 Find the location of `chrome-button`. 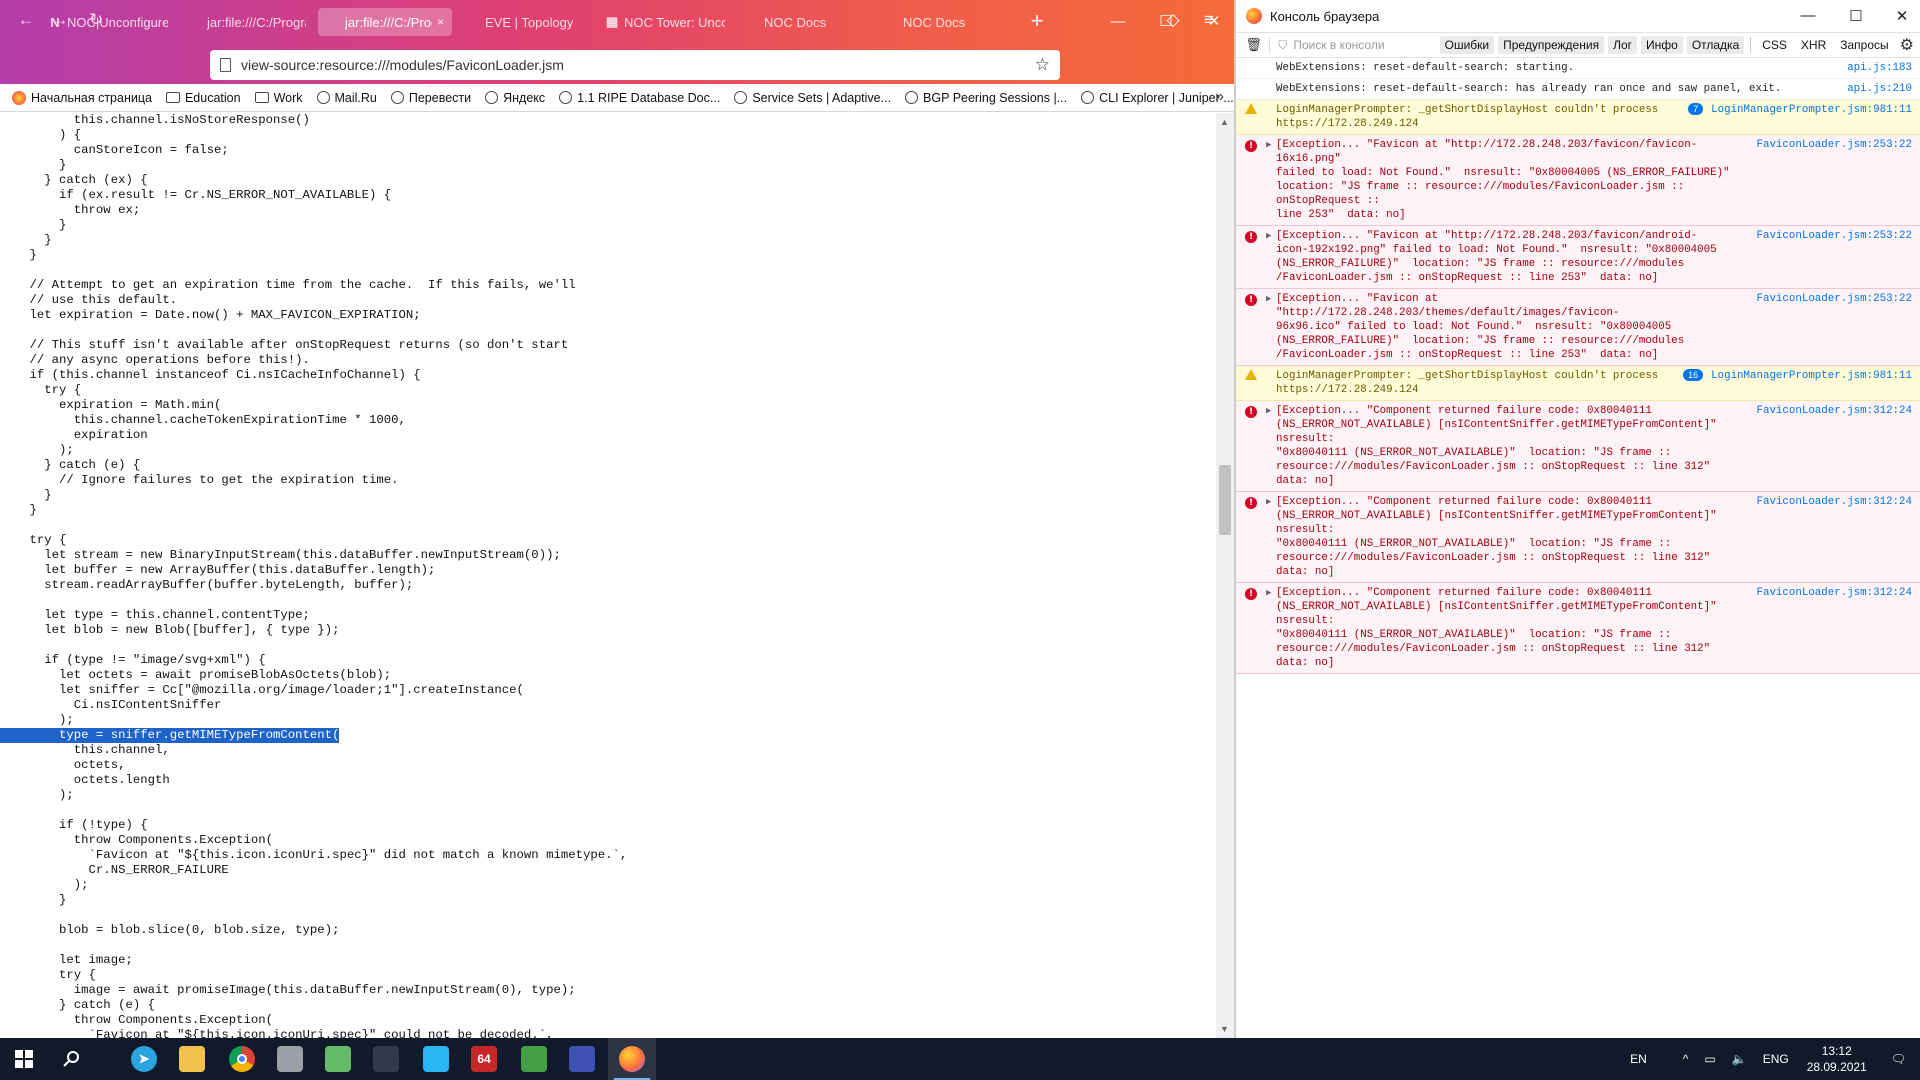

chrome-button is located at coordinates (242, 1059).